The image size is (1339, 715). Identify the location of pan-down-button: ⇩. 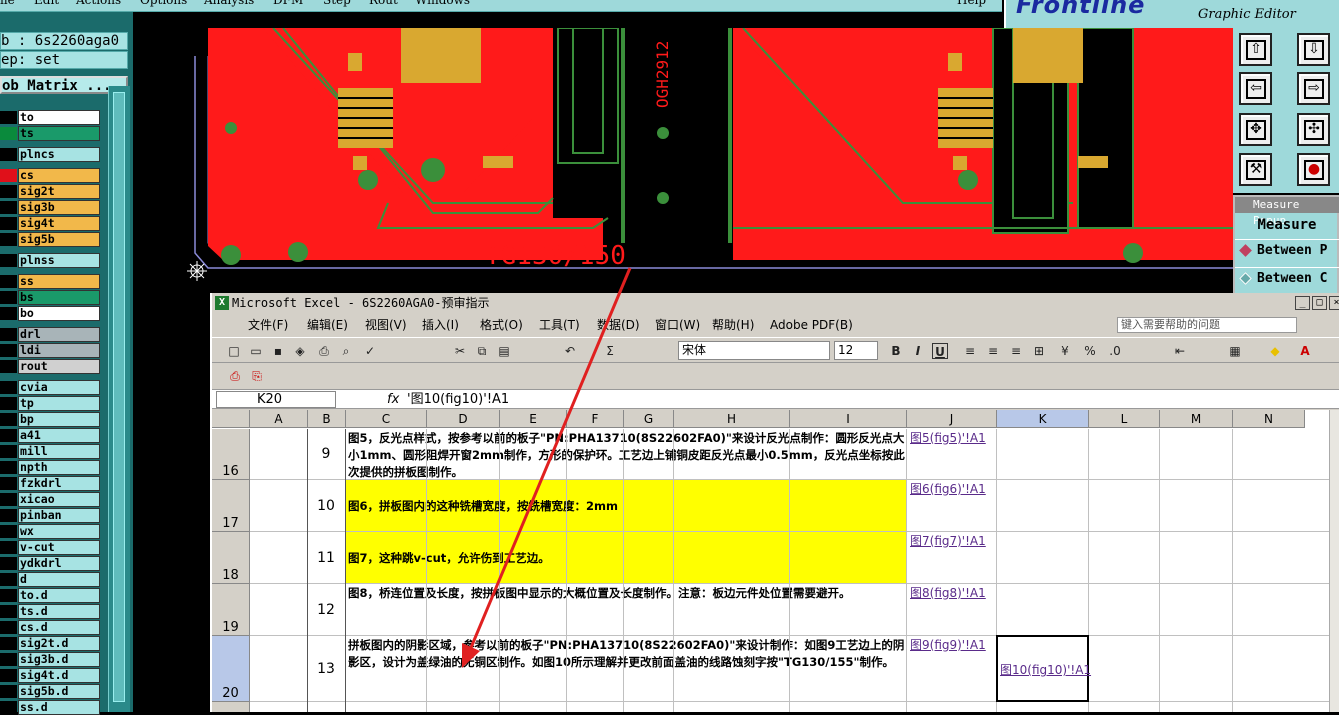
(1313, 49).